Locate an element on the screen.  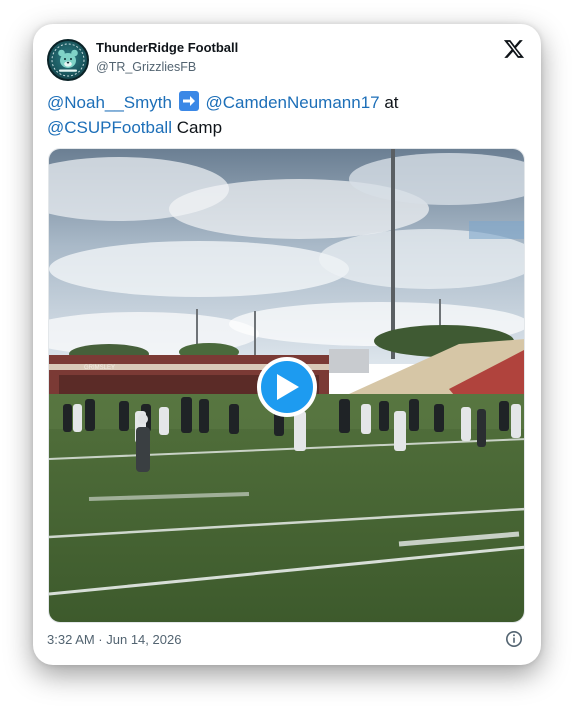
right-arrow-emoji-icon is located at coordinates (188, 101).